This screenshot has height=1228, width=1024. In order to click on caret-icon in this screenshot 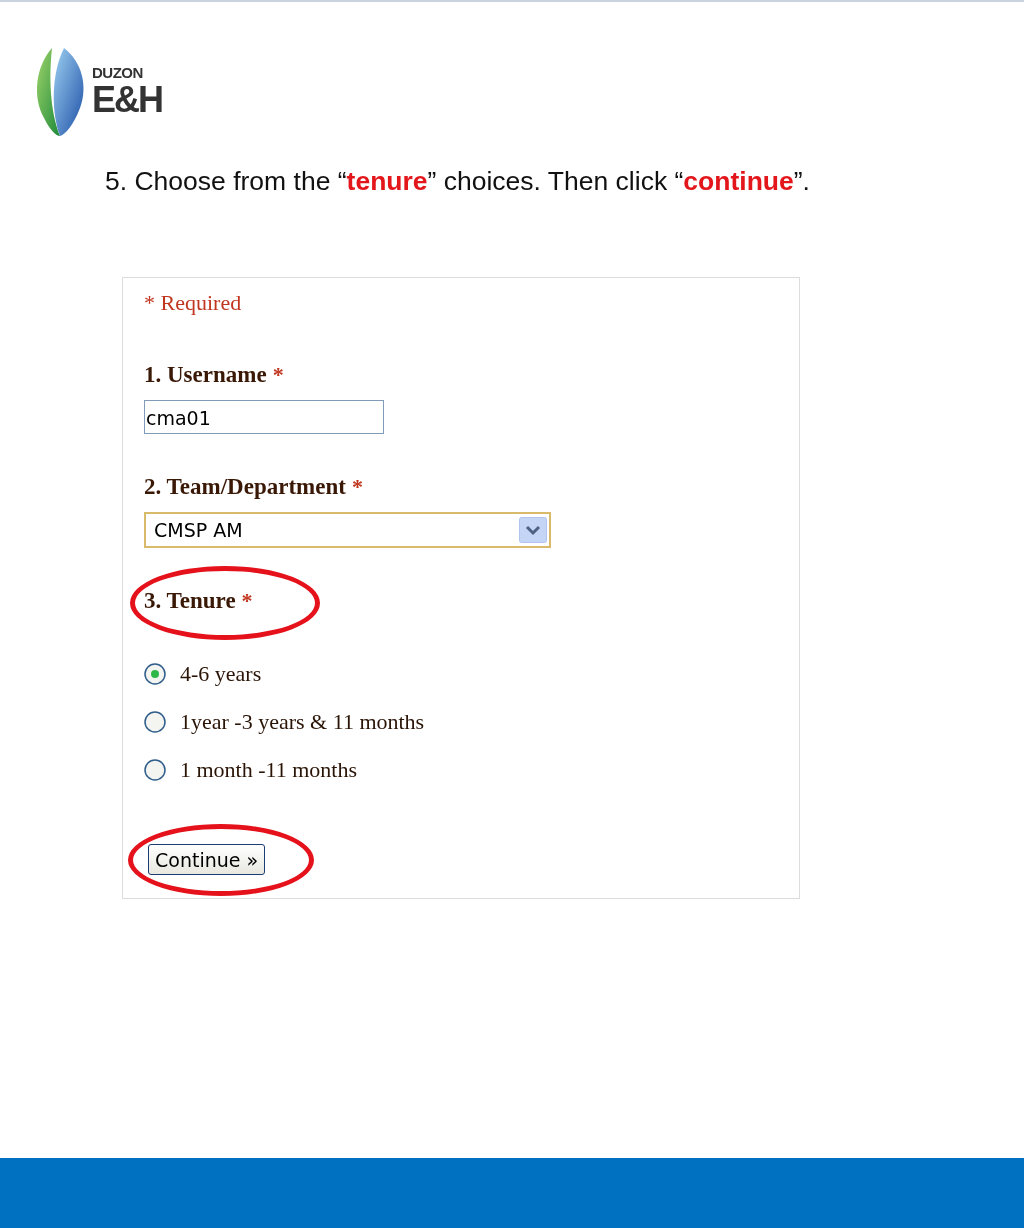, I will do `click(533, 530)`.